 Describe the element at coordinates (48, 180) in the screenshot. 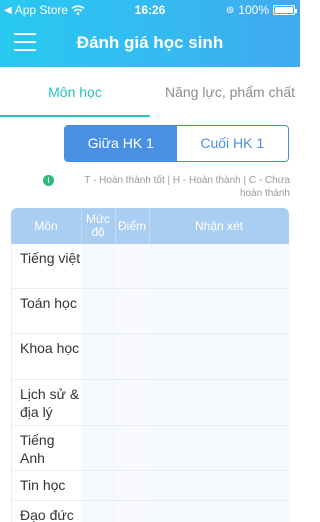

I see `info-icon: i` at that location.